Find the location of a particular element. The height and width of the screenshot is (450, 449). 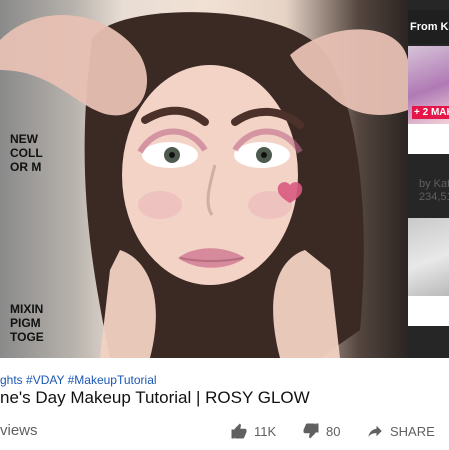

recommended-video-card: + 2 MAKE is located at coordinates (428, 100).